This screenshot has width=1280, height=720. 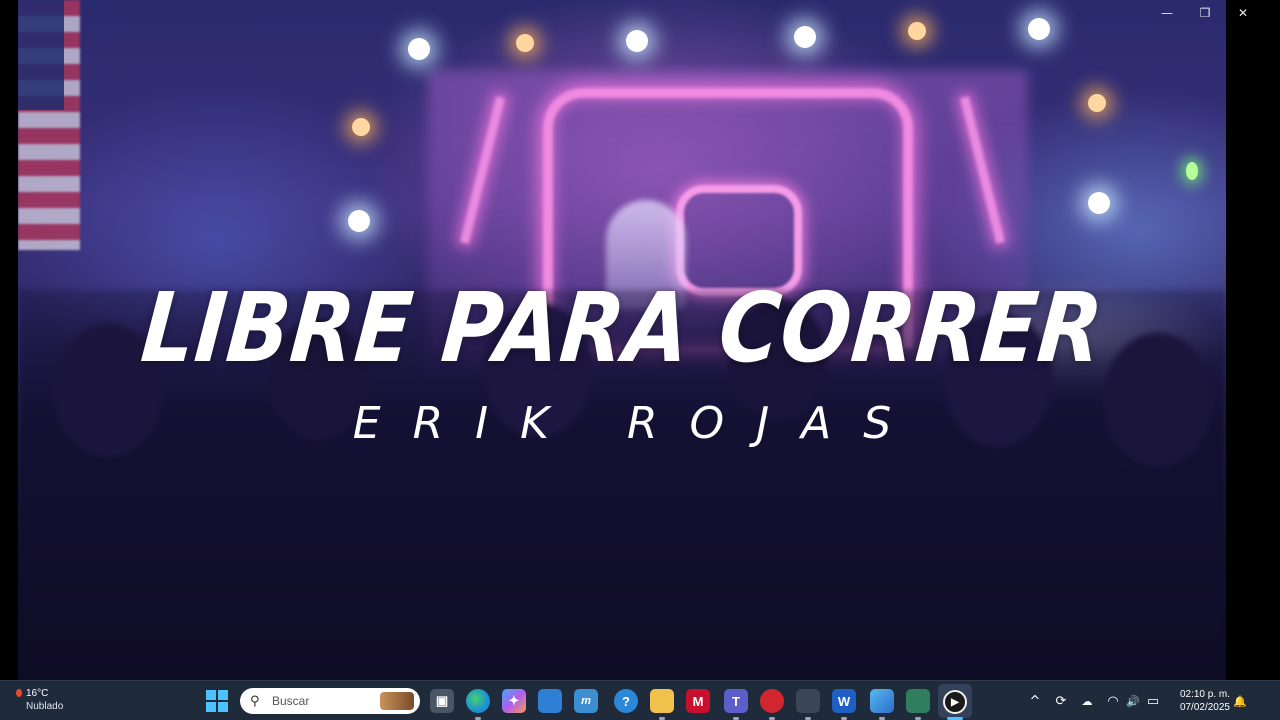 I want to click on taskbar-clock: 02:10 p. m. 07/02/2025, so click(x=1200, y=701).